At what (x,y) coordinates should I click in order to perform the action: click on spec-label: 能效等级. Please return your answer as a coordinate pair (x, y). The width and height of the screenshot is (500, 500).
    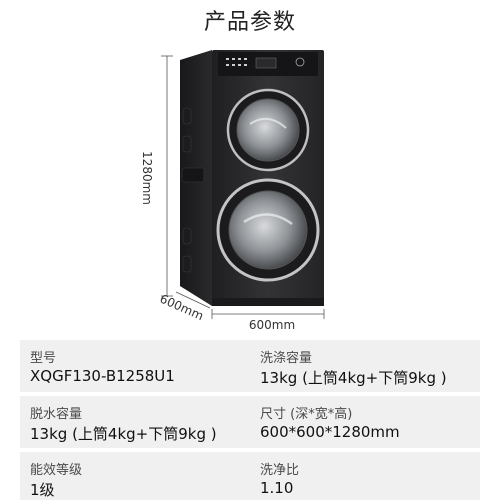
    Looking at the image, I should click on (56, 470).